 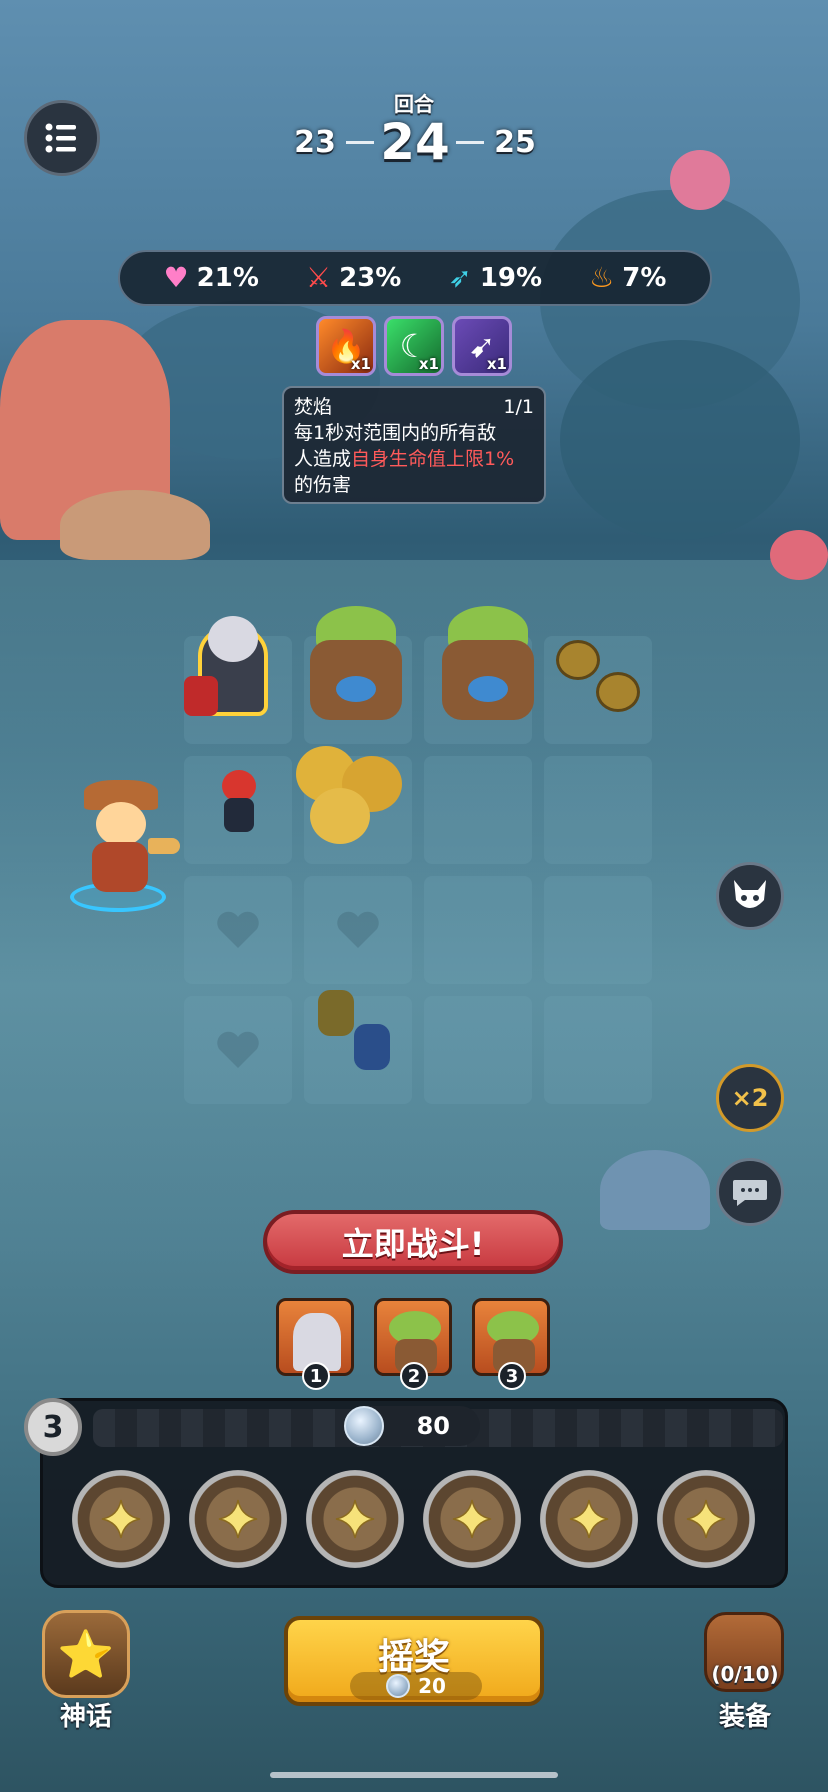 I want to click on fight-now-button: 立即战斗!, so click(x=413, y=1242).